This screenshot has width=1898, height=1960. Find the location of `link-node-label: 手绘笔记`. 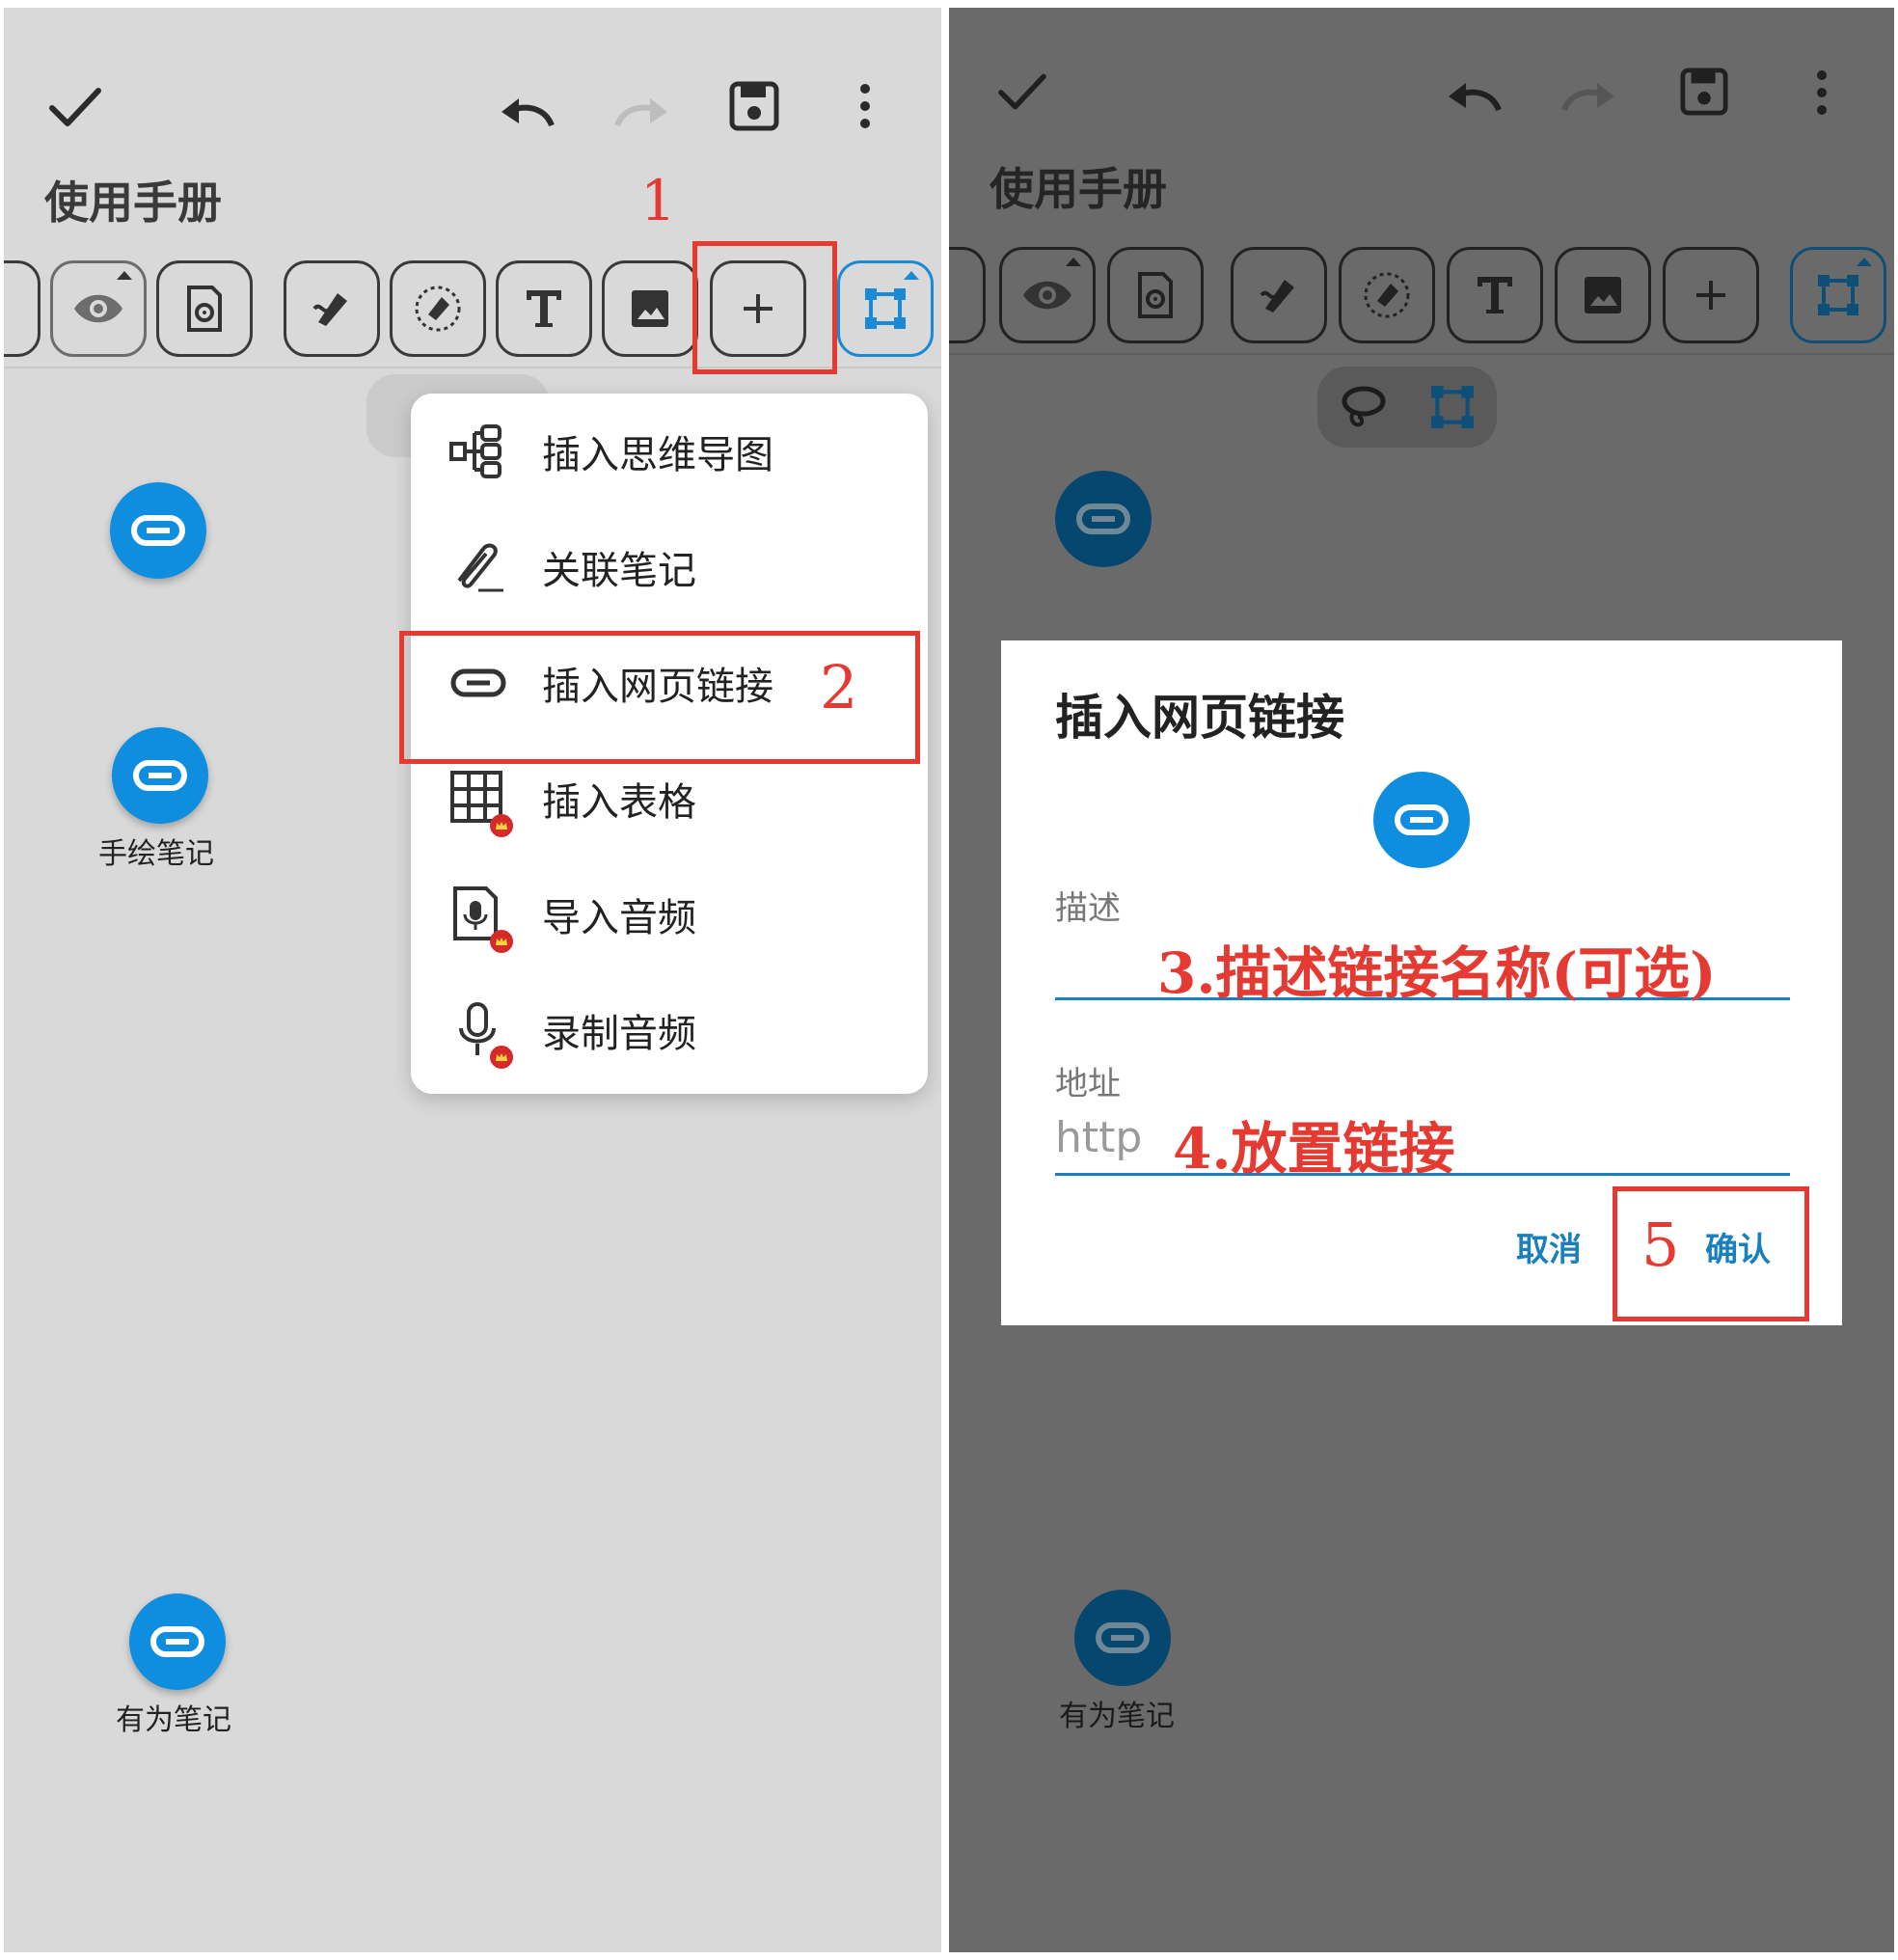

link-node-label: 手绘笔记 is located at coordinates (156, 854).